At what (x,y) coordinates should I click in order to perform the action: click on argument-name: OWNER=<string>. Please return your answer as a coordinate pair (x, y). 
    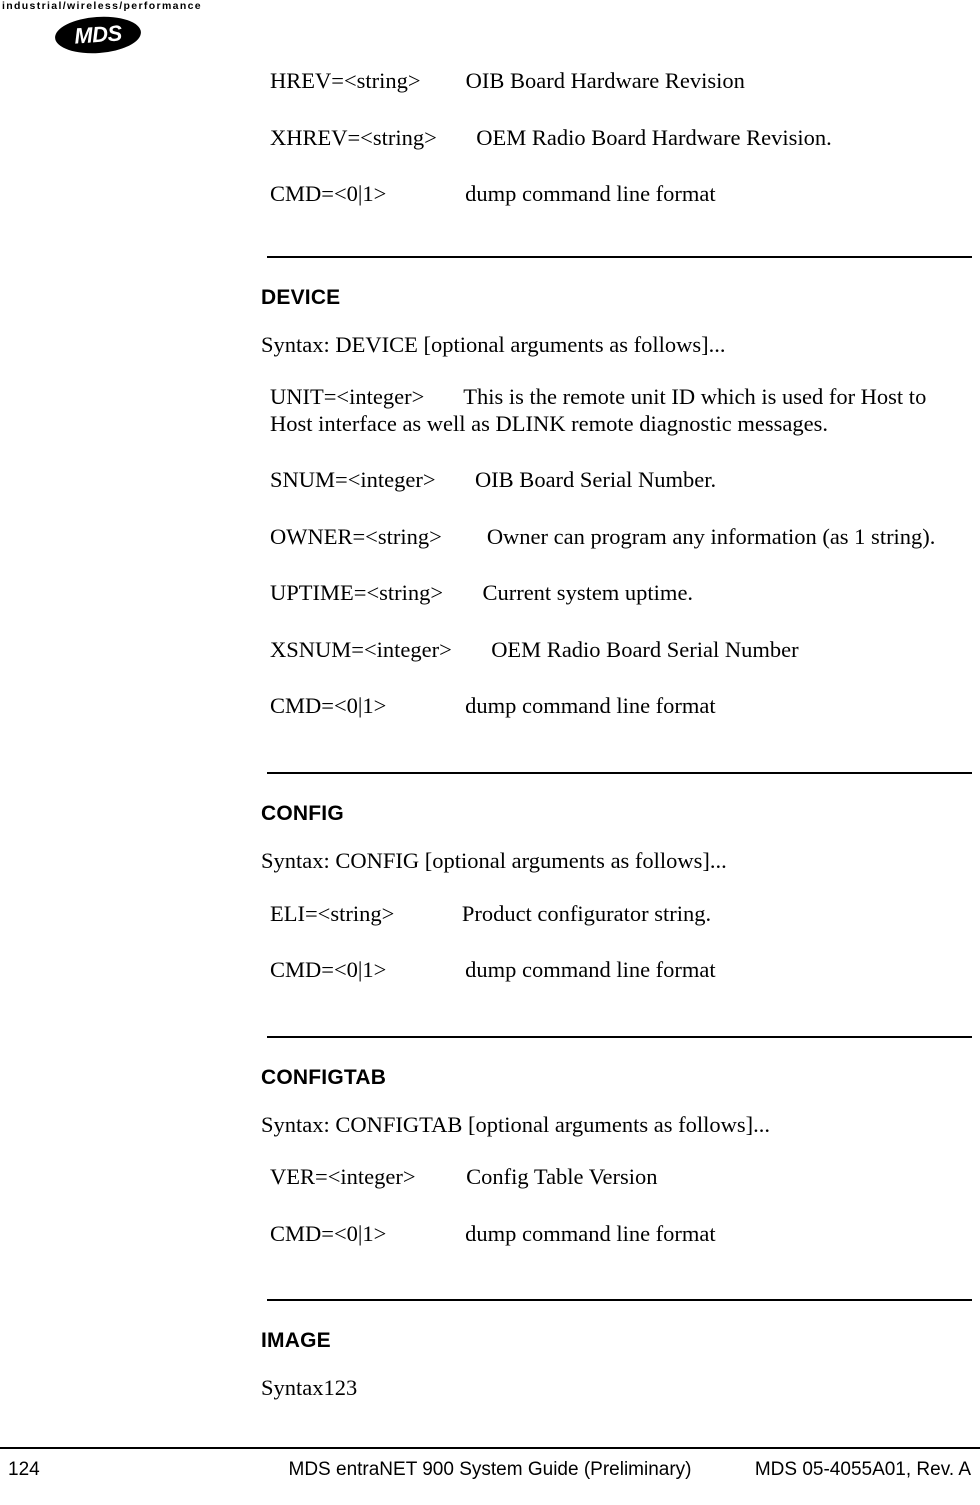
    Looking at the image, I should click on (356, 536).